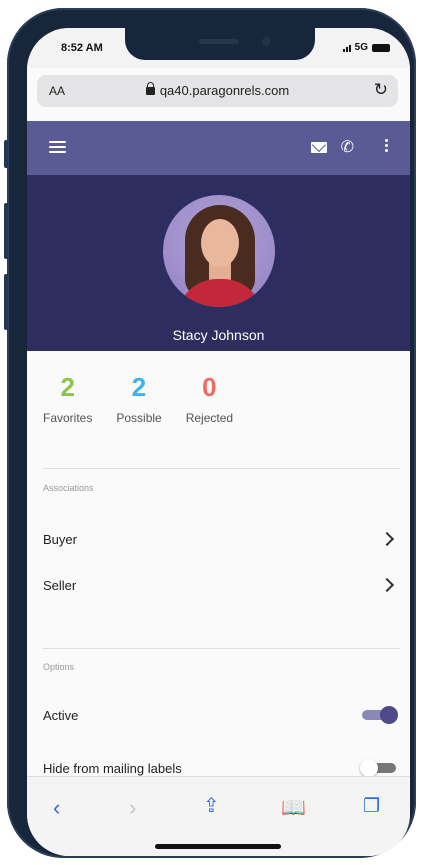 Image resolution: width=422 pixels, height=865 pixels. I want to click on network-label: 5G, so click(361, 47).